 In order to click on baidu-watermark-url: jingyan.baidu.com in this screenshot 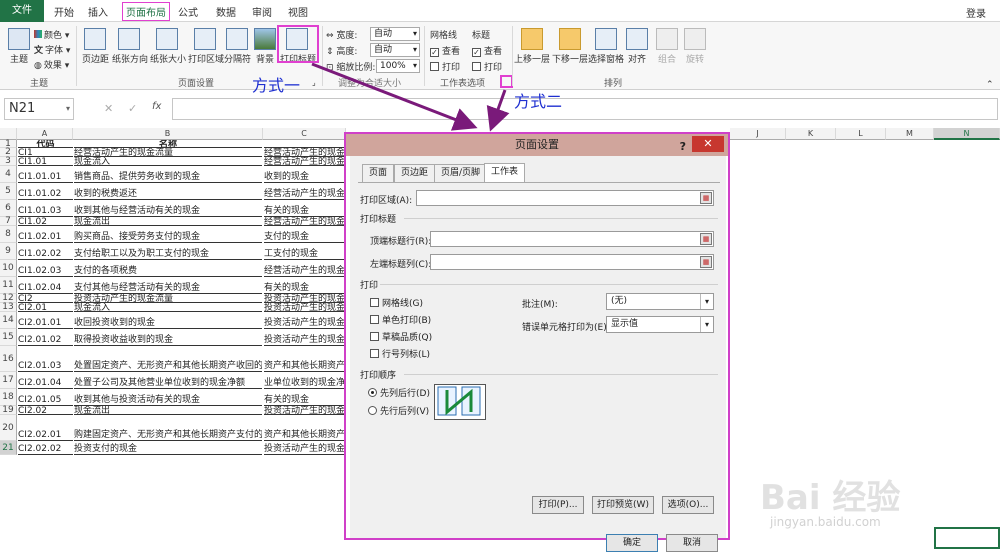, I will do `click(825, 522)`.